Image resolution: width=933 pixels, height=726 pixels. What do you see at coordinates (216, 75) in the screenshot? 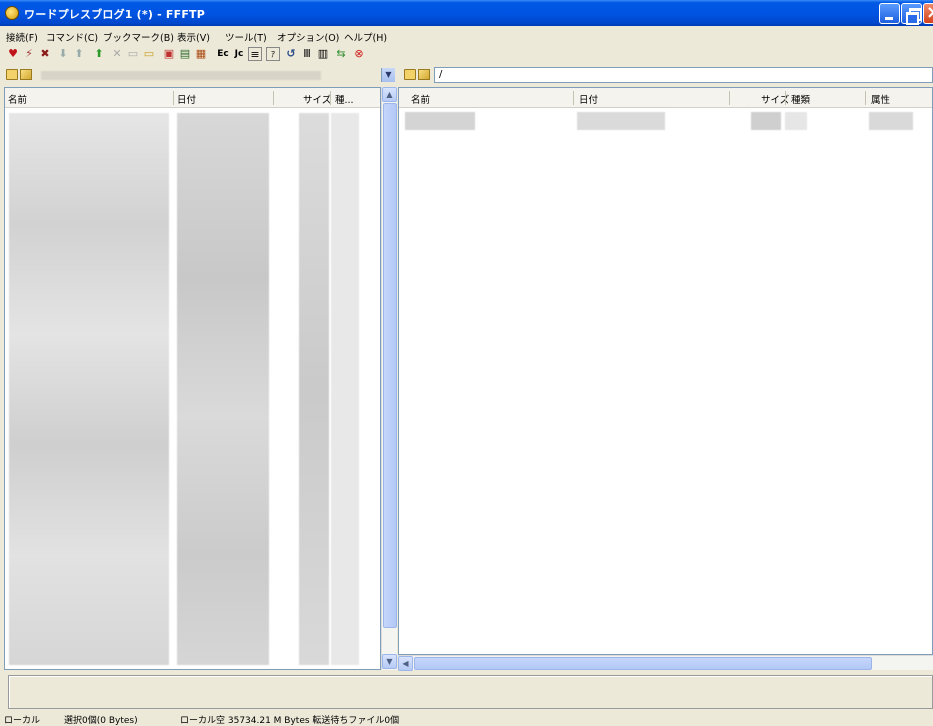
I see `local-path-combo: ▼` at bounding box center [216, 75].